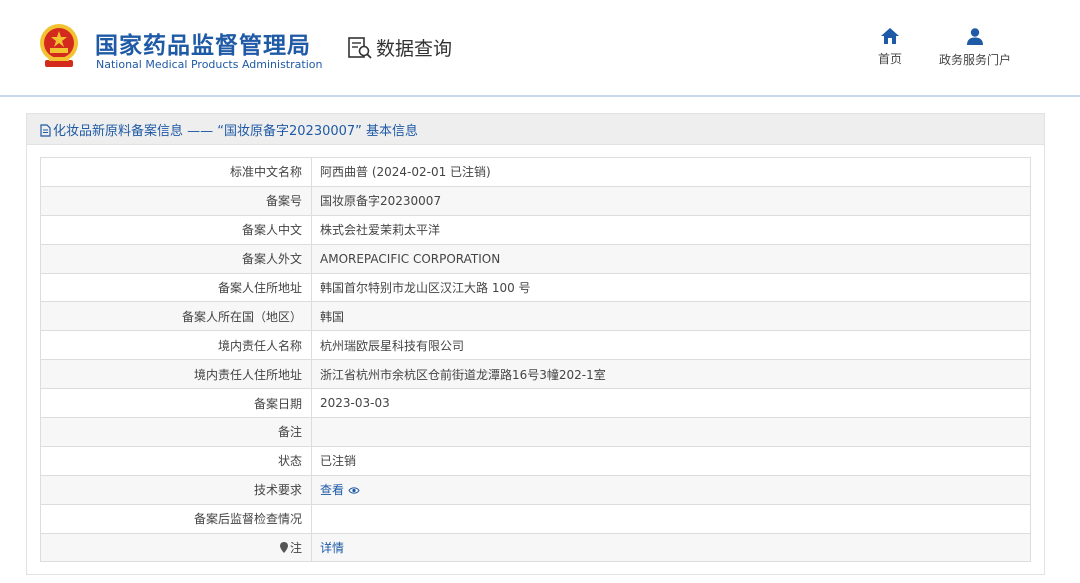  Describe the element at coordinates (176, 345) in the screenshot. I see `field-label: 境内责任人名称` at that location.